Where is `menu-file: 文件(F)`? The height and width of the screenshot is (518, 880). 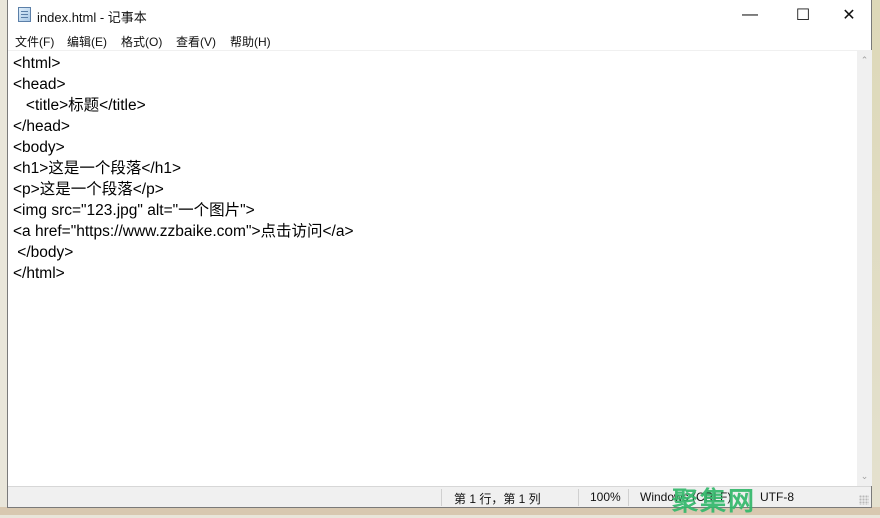
menu-file: 文件(F) is located at coordinates (34, 41).